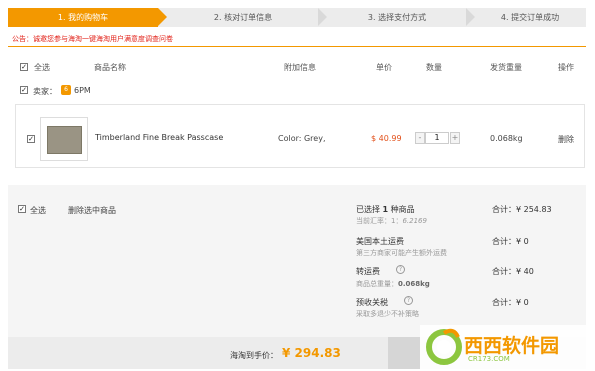  Describe the element at coordinates (506, 138) in the screenshot. I see `product-weight: 0.068kg` at that location.